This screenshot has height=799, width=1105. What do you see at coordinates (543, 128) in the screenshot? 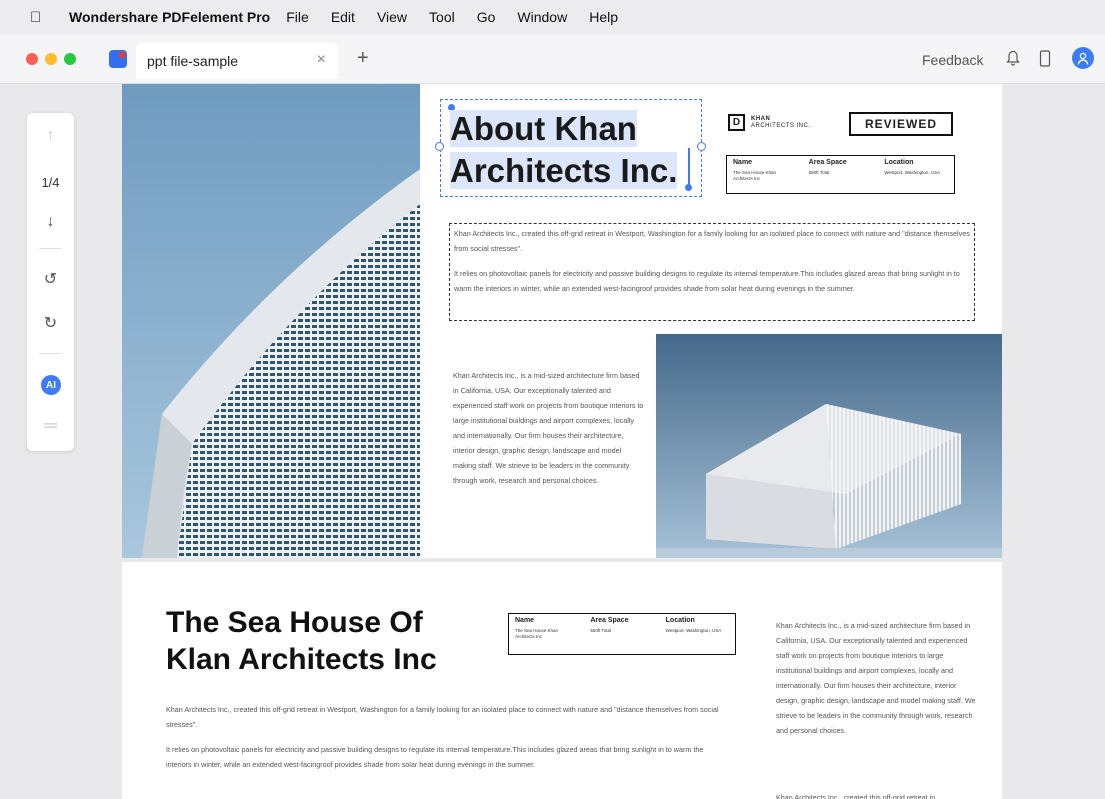
I see `heading-line-1: About Khan` at bounding box center [543, 128].